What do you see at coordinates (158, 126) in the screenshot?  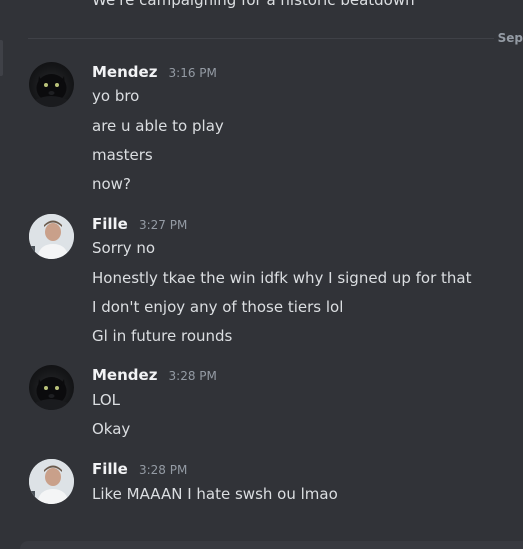 I see `message-text: are u able to play` at bounding box center [158, 126].